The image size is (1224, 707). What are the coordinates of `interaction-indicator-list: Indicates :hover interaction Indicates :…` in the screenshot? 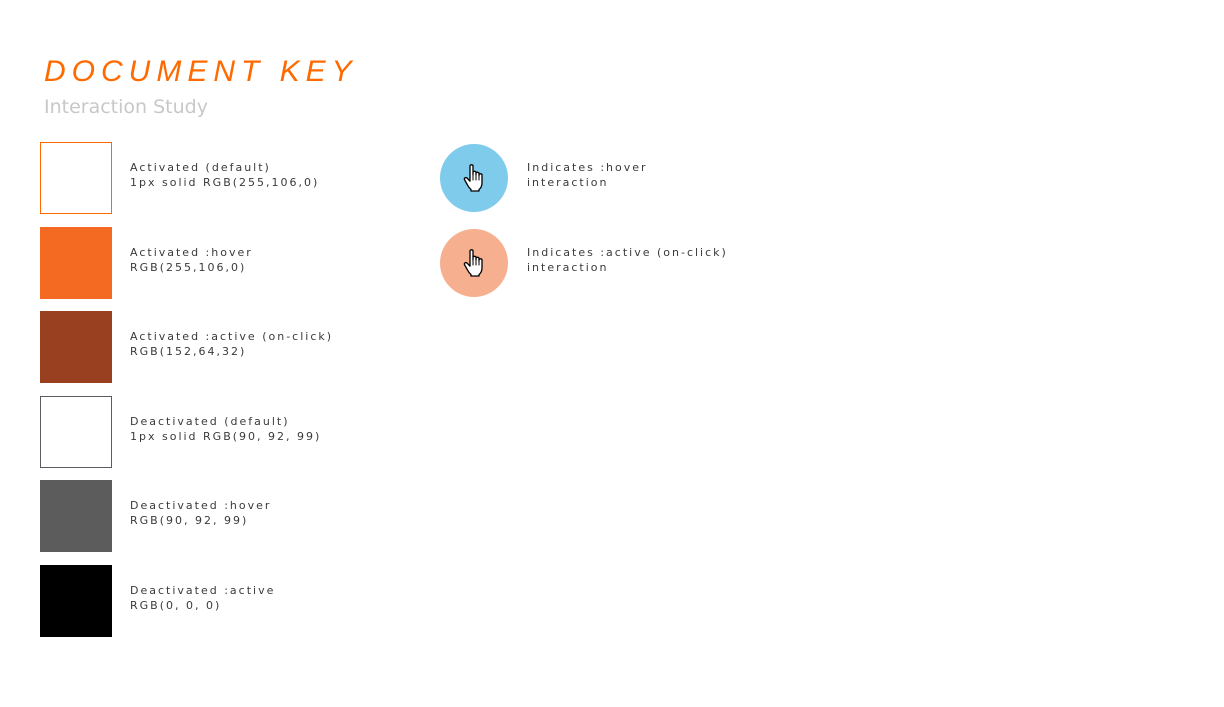 It's located at (620, 228).